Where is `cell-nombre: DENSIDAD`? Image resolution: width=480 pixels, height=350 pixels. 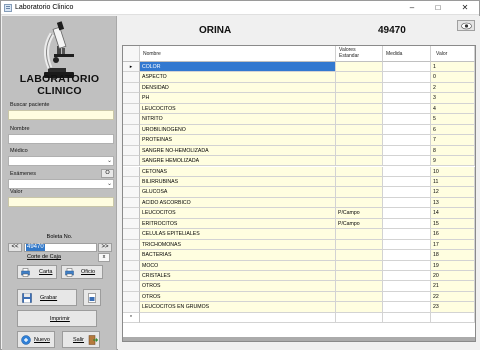
cell-nombre: DENSIDAD is located at coordinates (238, 88).